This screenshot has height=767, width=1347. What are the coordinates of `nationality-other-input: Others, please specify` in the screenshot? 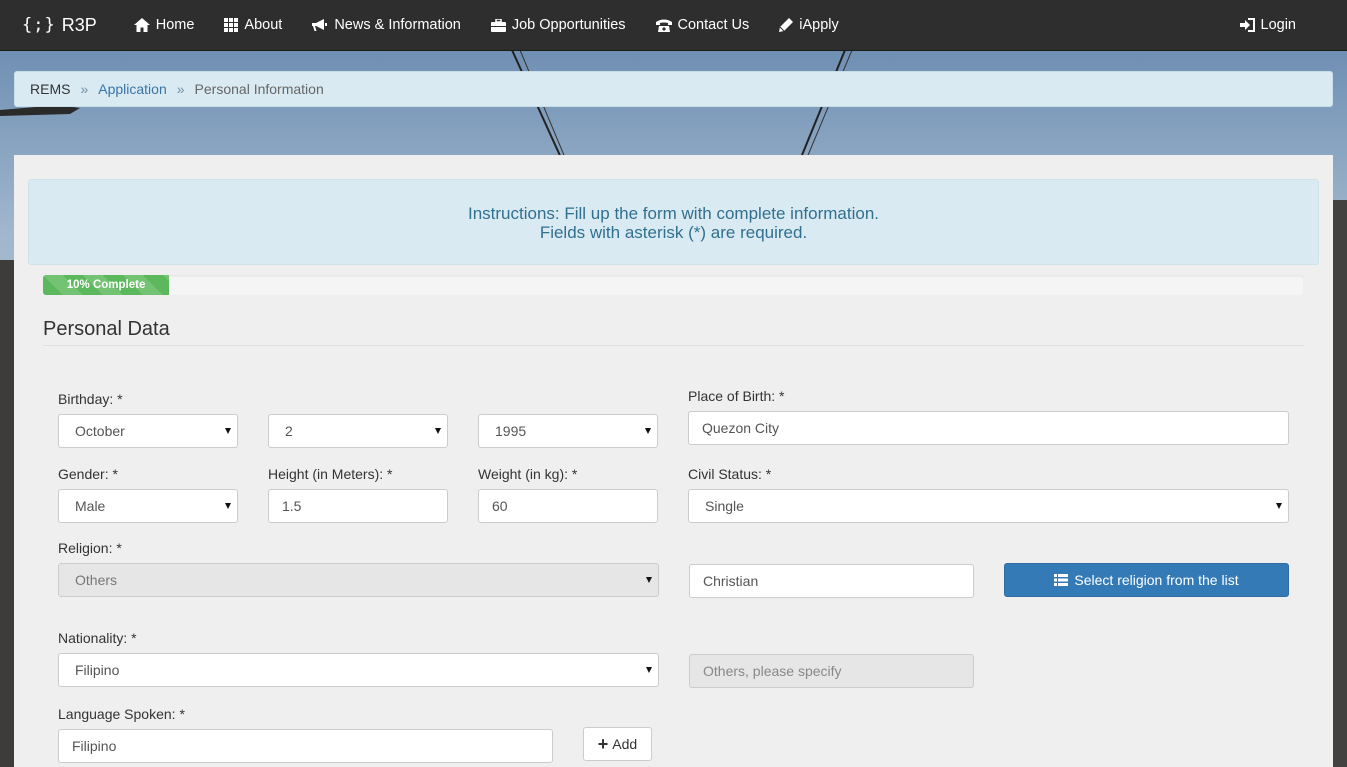 It's located at (831, 671).